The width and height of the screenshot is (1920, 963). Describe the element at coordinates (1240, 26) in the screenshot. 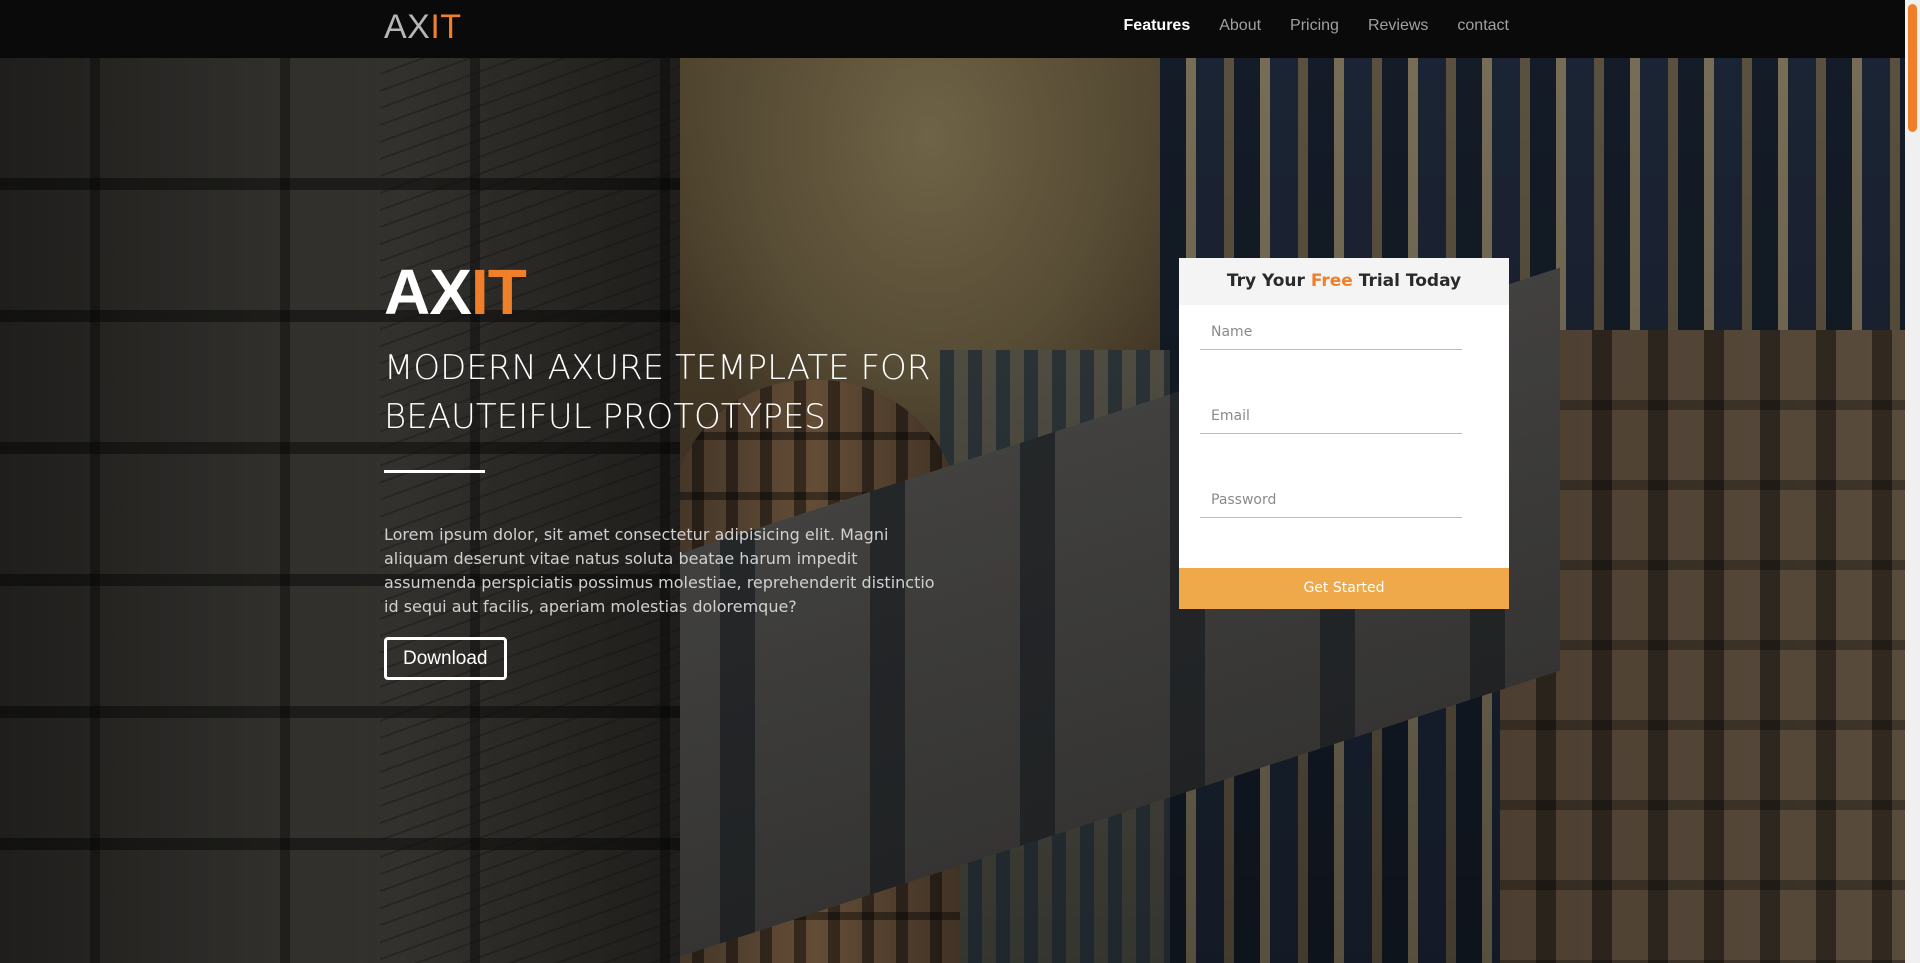

I see `nav-link-about: About` at that location.